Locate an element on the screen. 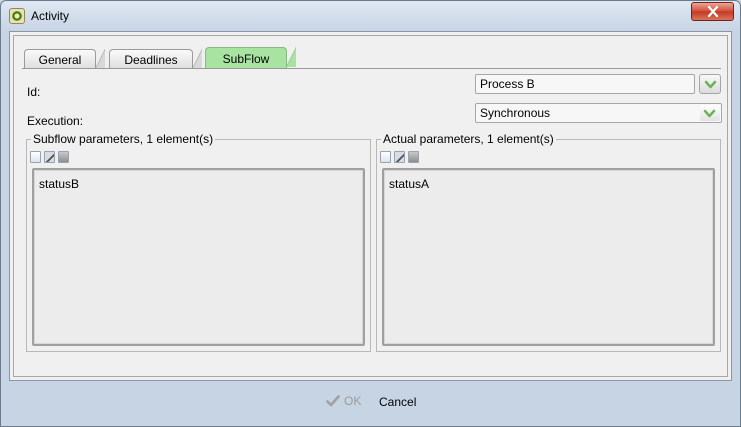 The image size is (741, 427). actual-parameters-toolbar is located at coordinates (401, 158).